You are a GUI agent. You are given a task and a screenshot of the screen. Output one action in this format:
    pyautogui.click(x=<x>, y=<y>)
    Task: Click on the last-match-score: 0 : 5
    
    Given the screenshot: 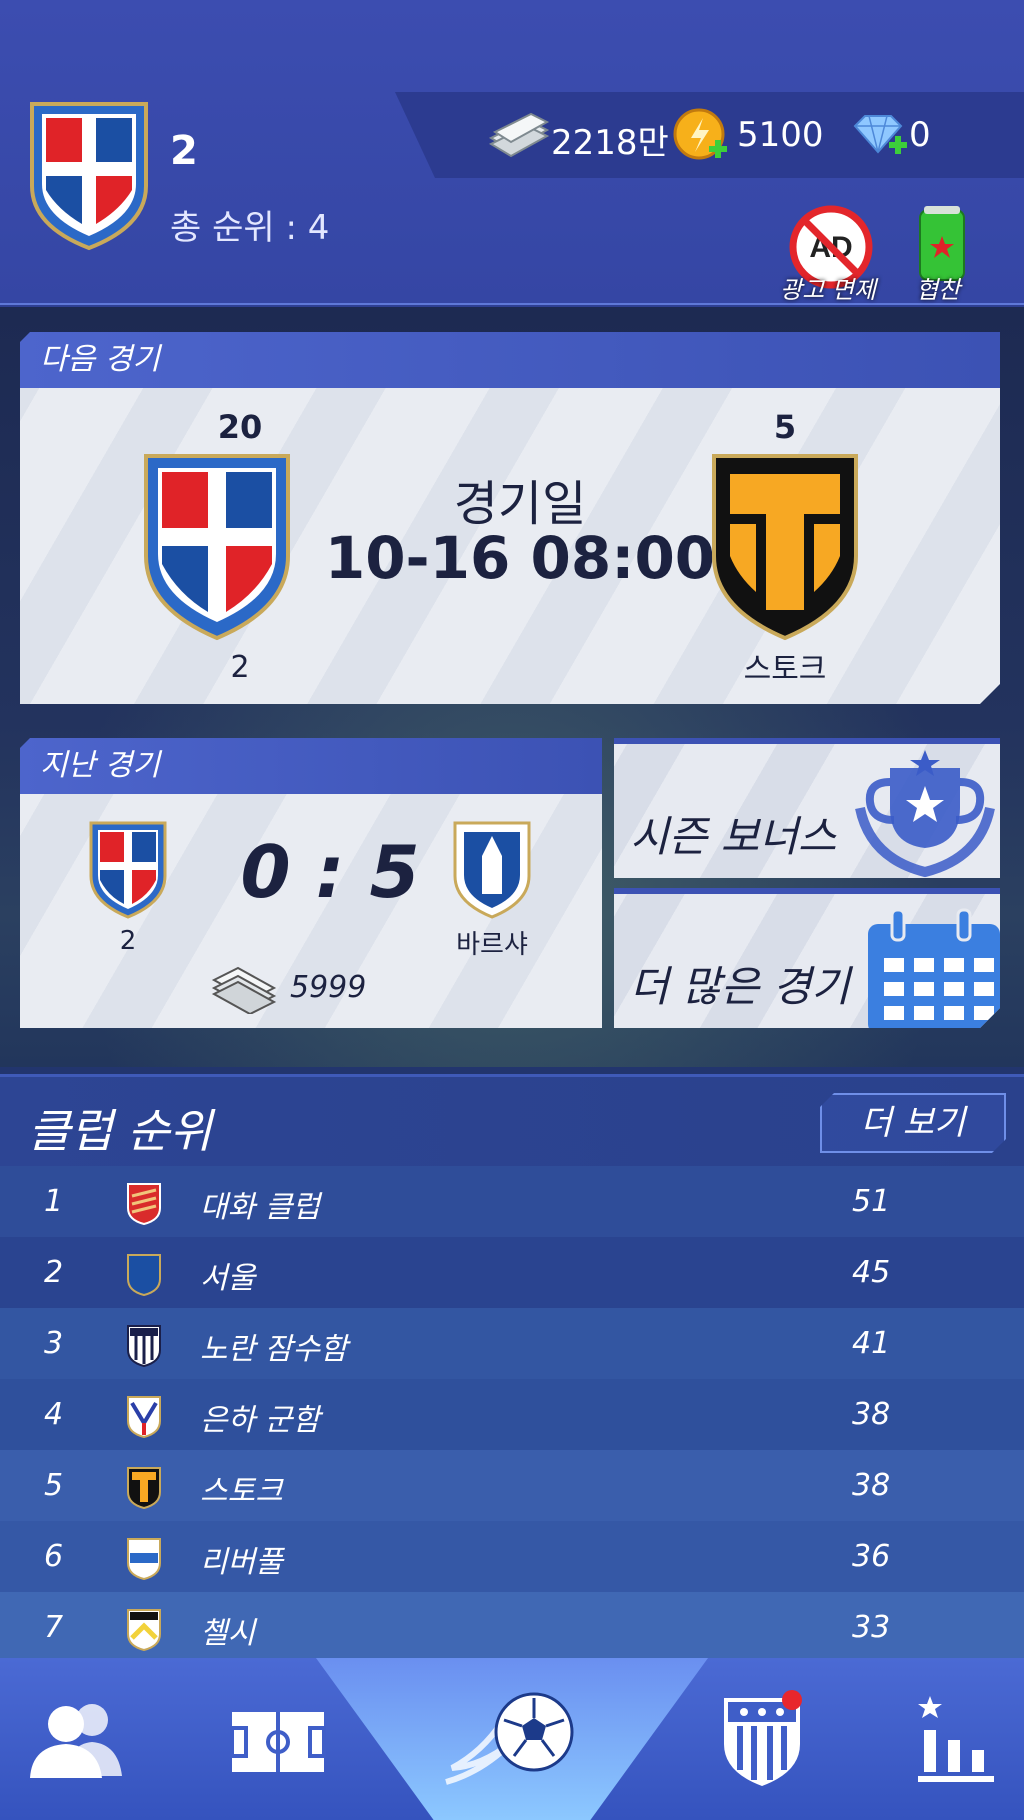 What is the action you would take?
    pyautogui.click(x=330, y=872)
    